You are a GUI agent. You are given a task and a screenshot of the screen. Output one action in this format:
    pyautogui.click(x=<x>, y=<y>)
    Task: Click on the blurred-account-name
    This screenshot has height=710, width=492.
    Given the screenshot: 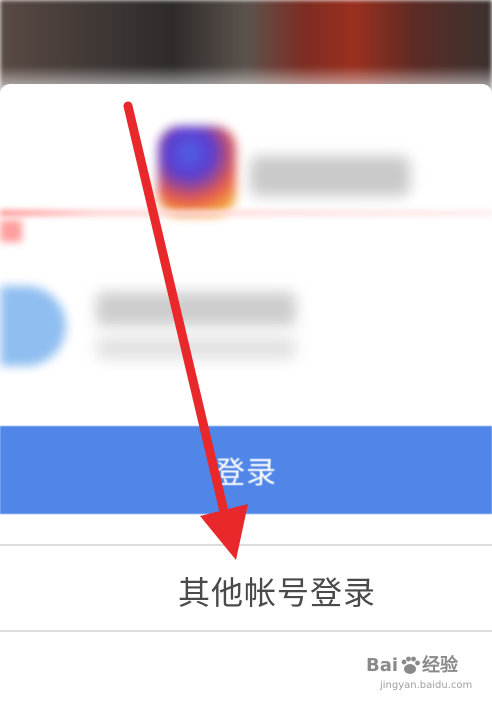 What is the action you would take?
    pyautogui.click(x=196, y=309)
    